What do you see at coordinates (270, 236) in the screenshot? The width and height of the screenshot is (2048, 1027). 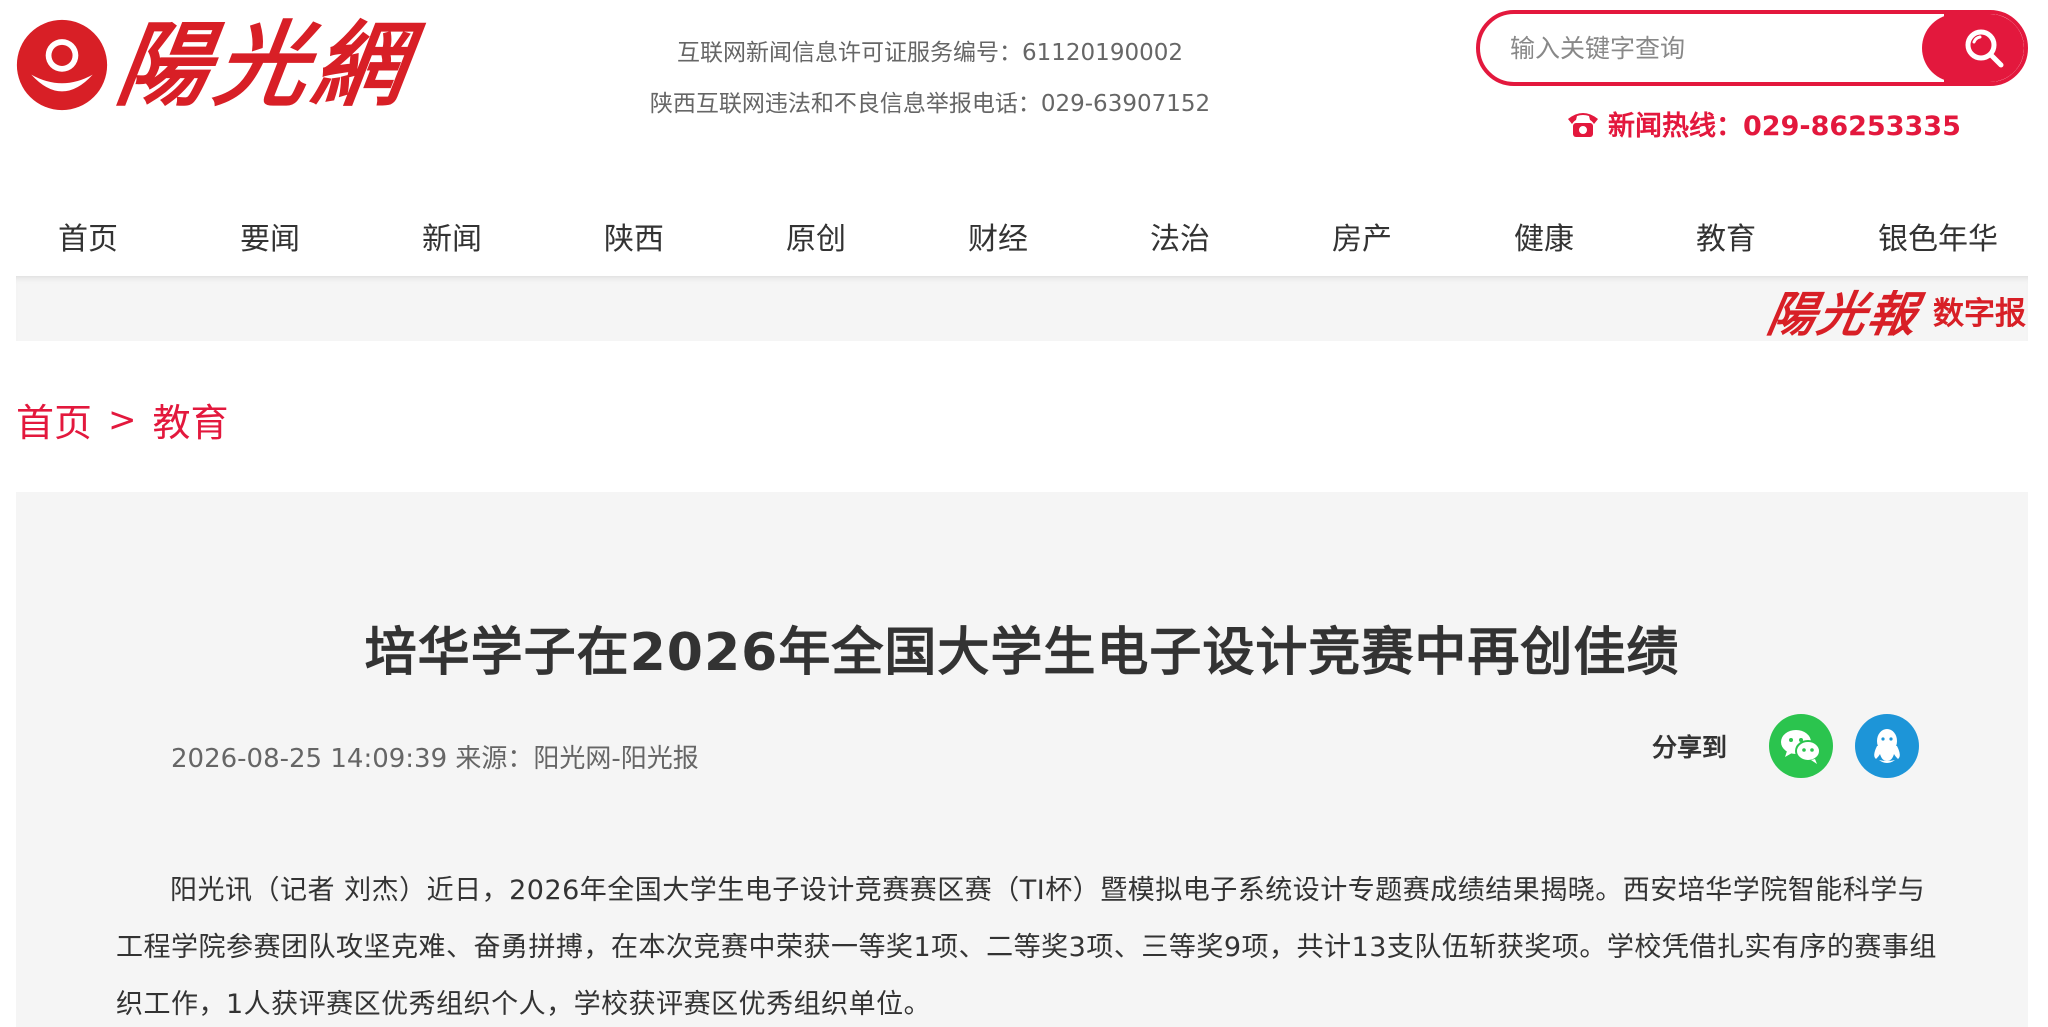 I see `nav-item-headlines: 要闻` at bounding box center [270, 236].